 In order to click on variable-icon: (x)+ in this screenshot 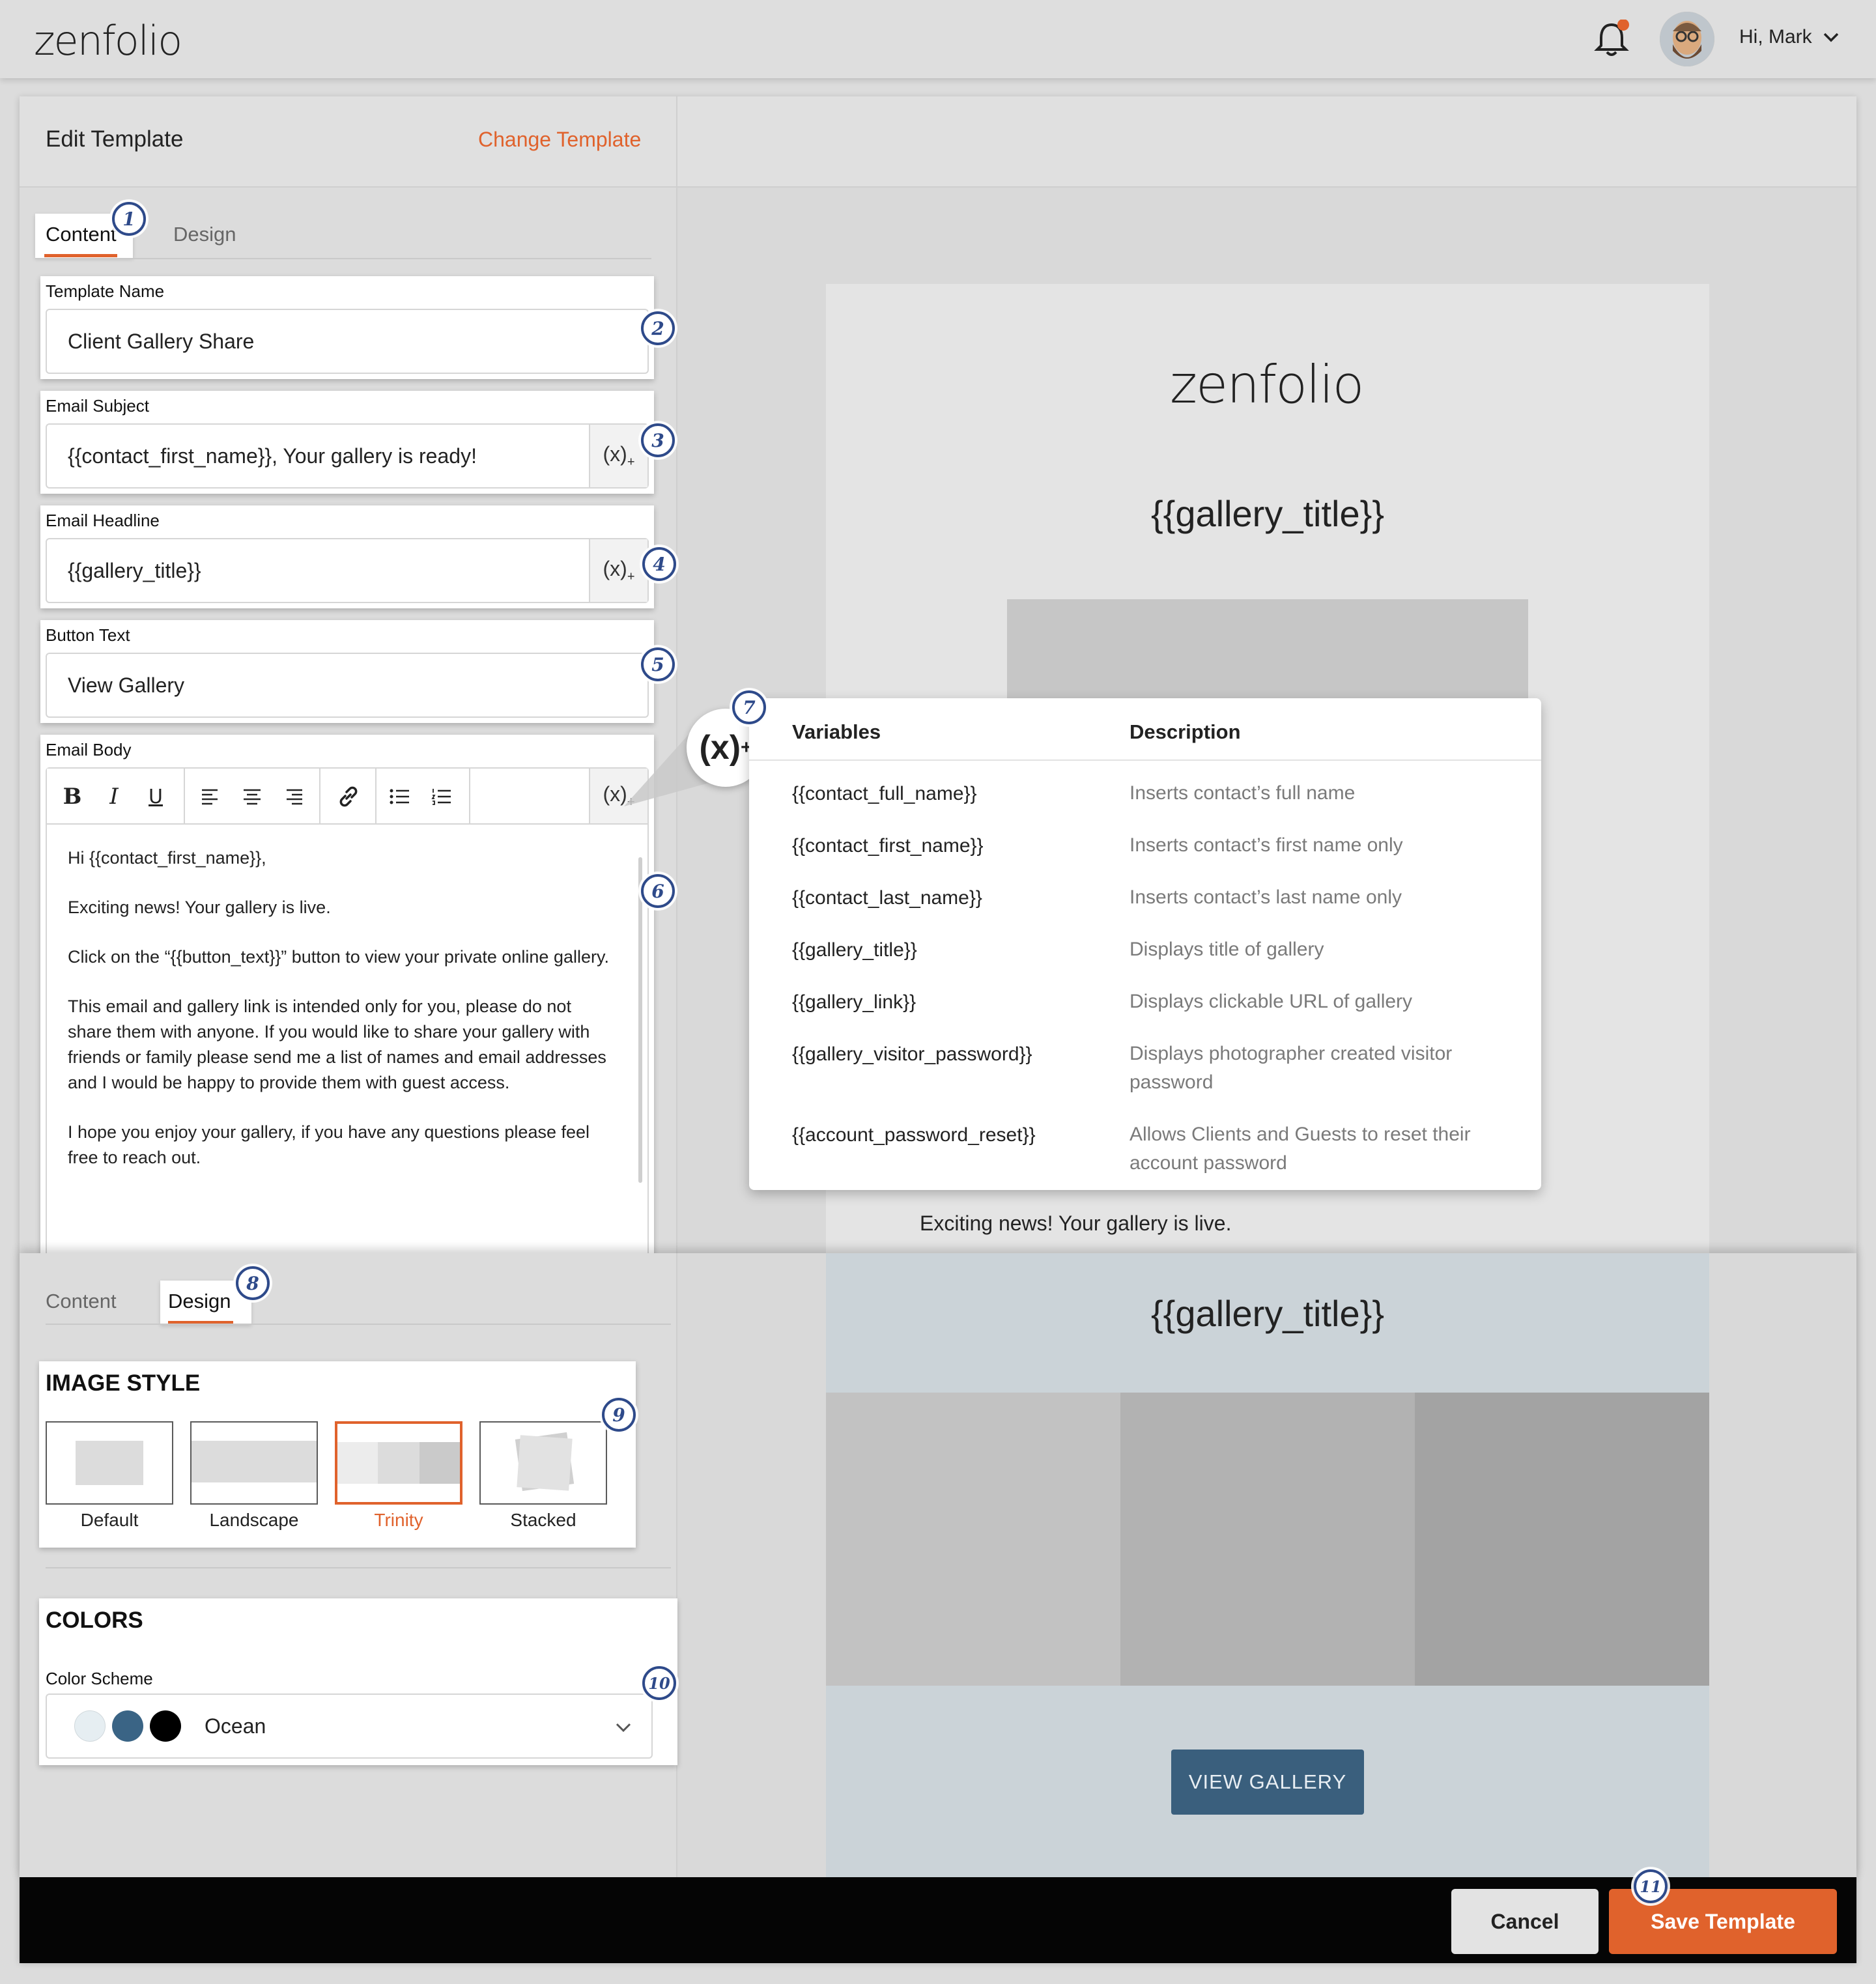, I will do `click(619, 570)`.